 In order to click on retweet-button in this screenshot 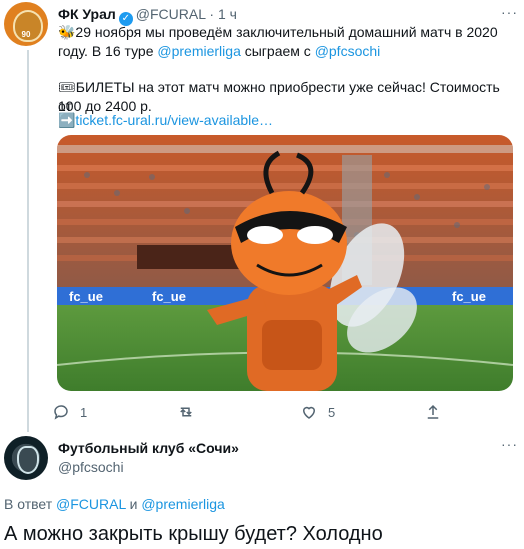, I will do `click(191, 412)`.